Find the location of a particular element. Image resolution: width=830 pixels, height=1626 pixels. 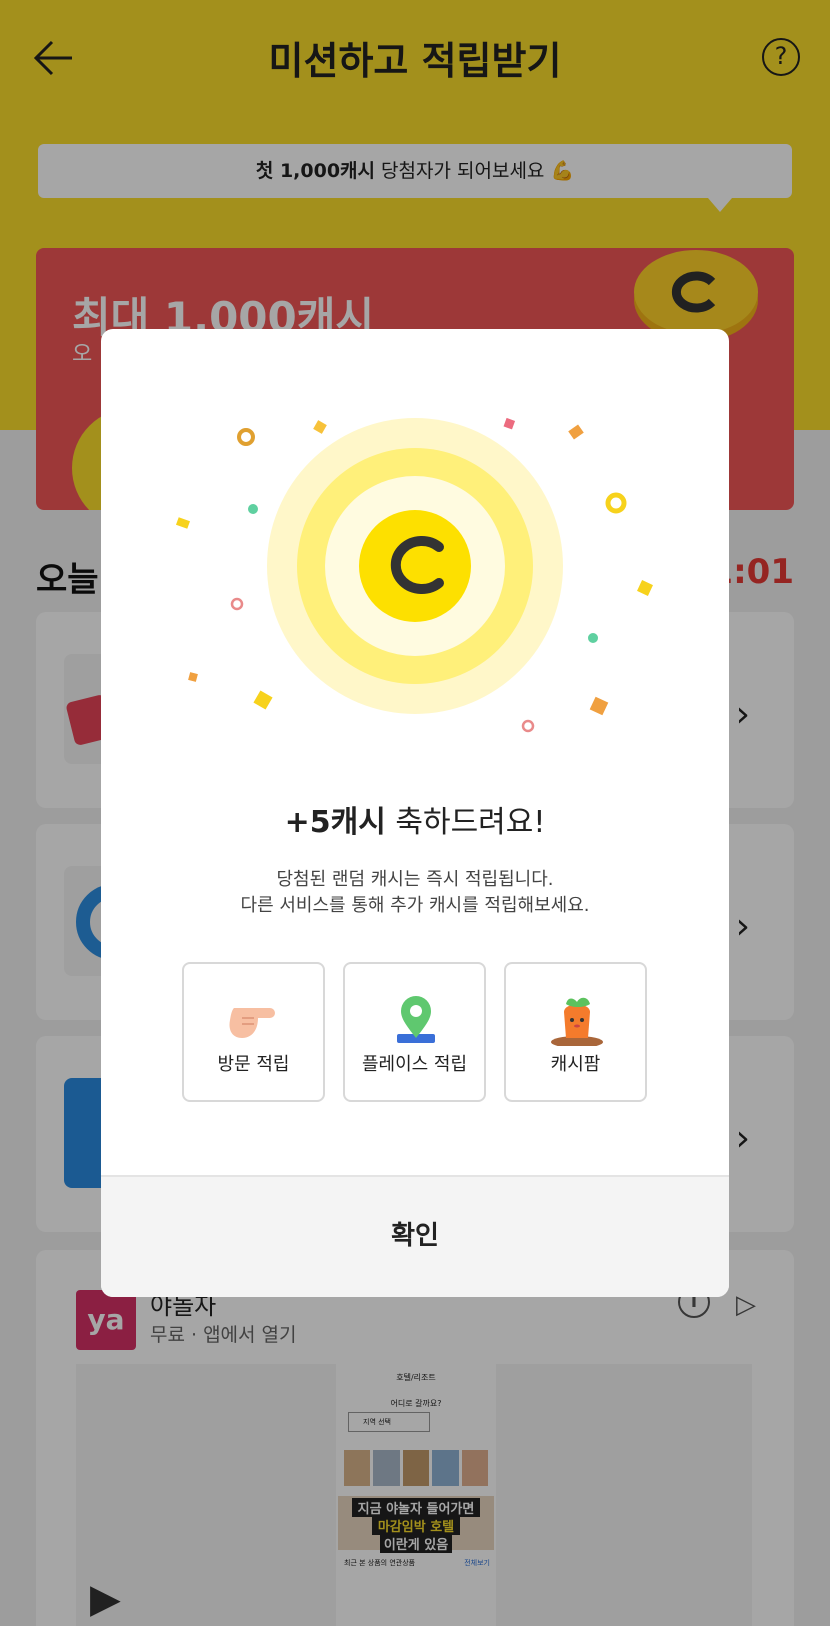

reward-options: 방문 적립 플레이스 적립 캐시팜 is located at coordinates (416, 1034).